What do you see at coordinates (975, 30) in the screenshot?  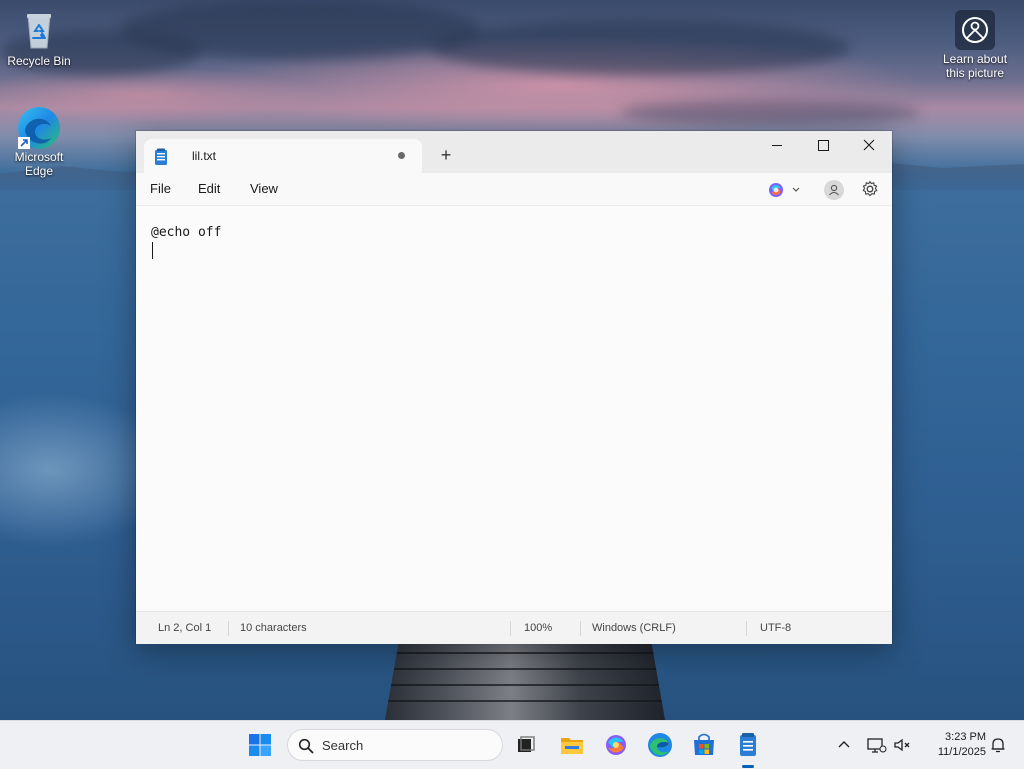 I see `camera-info-icon` at bounding box center [975, 30].